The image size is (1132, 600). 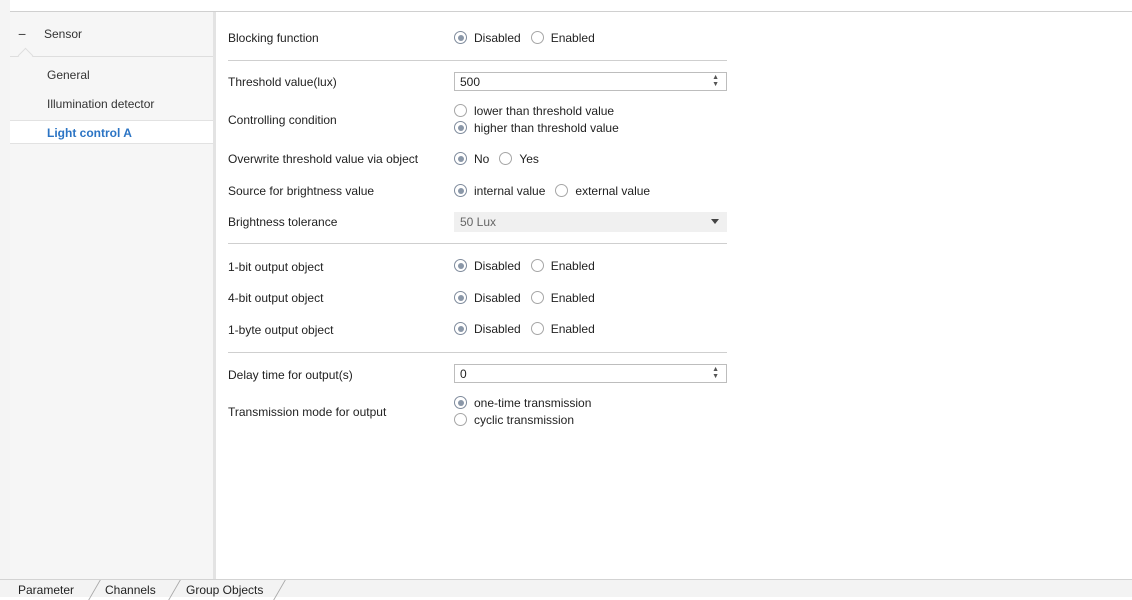 I want to click on output-1byte-radio-group: Disabled Enabled, so click(x=529, y=328).